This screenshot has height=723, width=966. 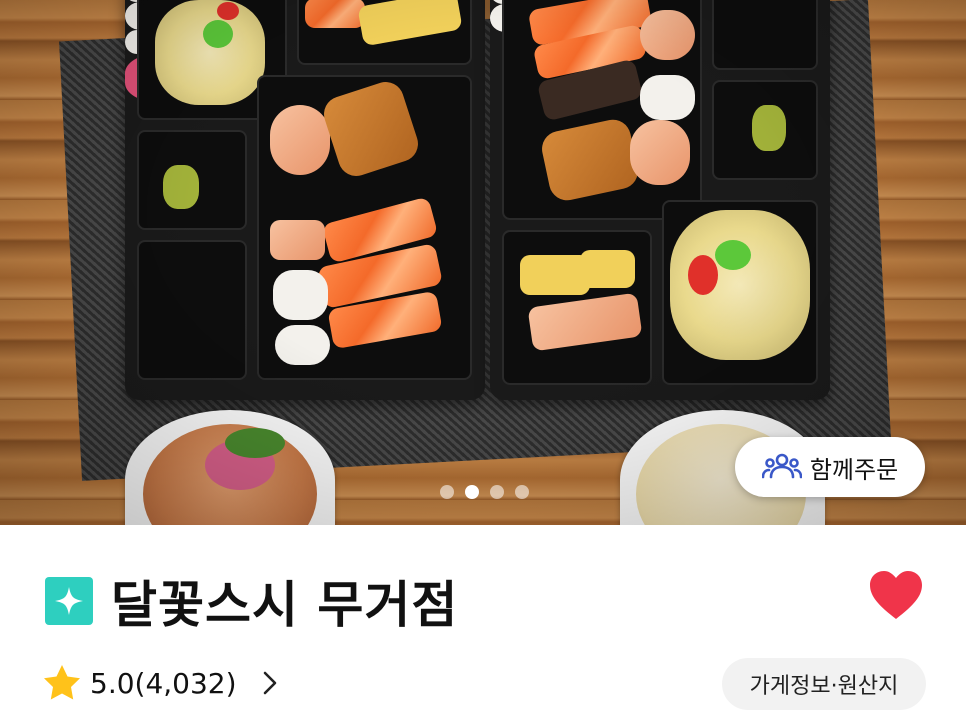 I want to click on together-order-button: 함께주문, so click(x=830, y=467).